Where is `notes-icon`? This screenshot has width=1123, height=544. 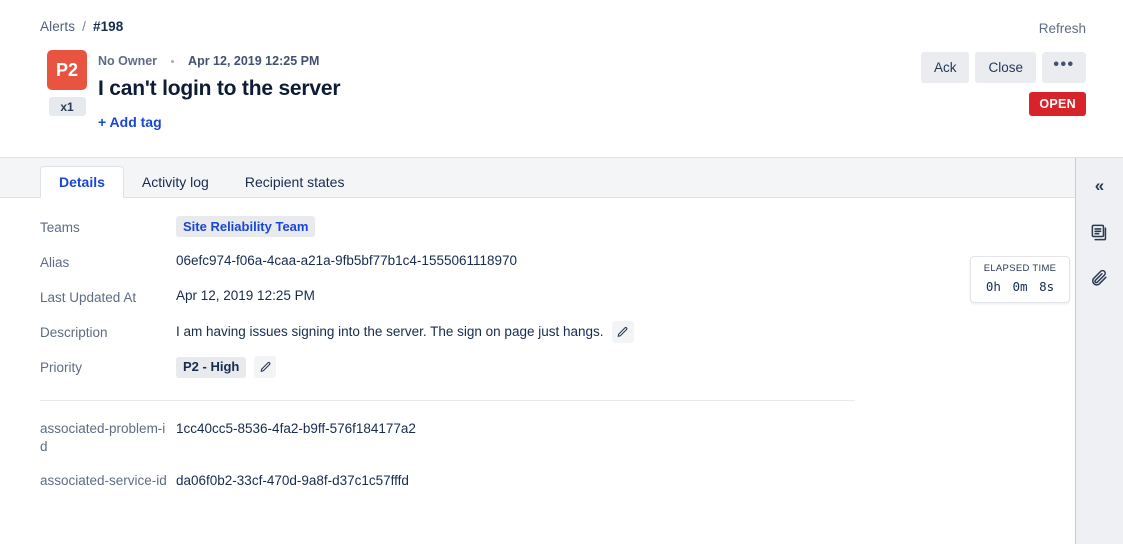 notes-icon is located at coordinates (1100, 232).